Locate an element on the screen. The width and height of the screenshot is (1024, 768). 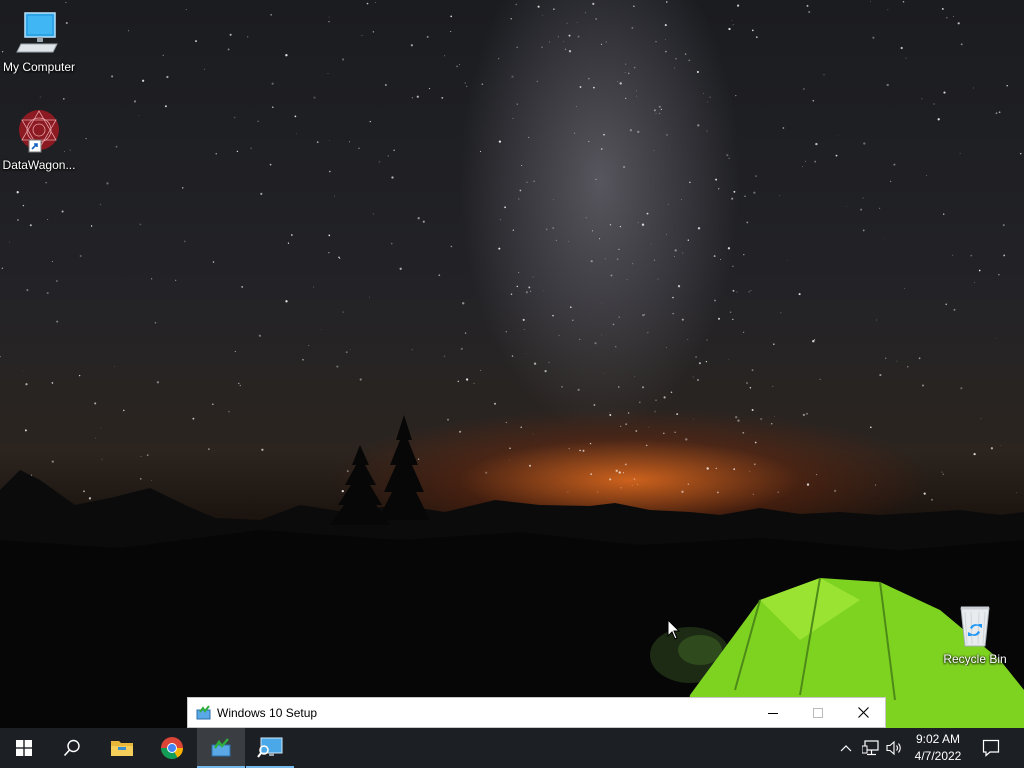
volume-button is located at coordinates (895, 748).